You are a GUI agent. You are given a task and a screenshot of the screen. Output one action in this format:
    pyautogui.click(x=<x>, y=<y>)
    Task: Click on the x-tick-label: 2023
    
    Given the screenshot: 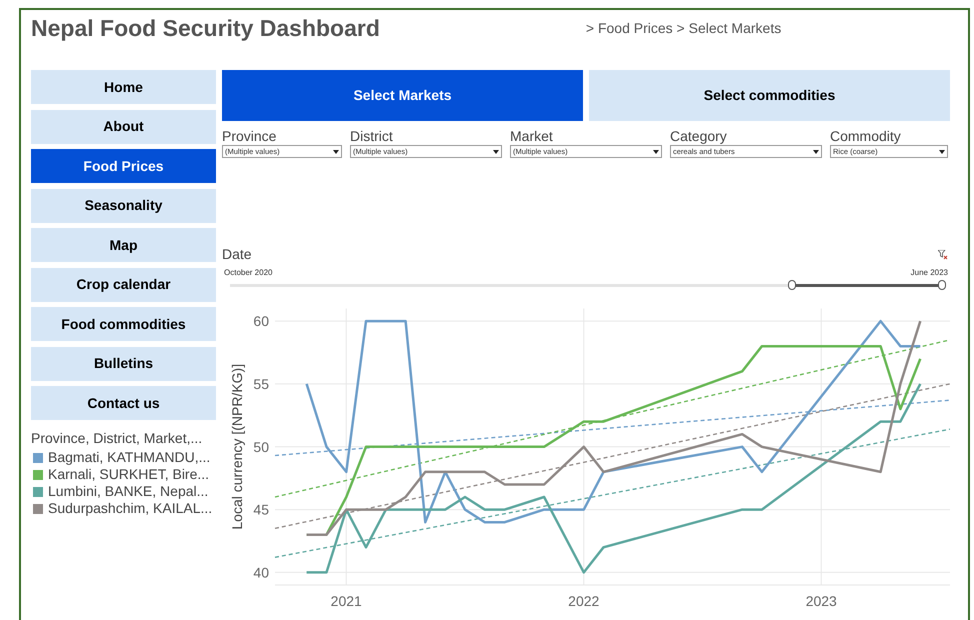 What is the action you would take?
    pyautogui.click(x=821, y=601)
    